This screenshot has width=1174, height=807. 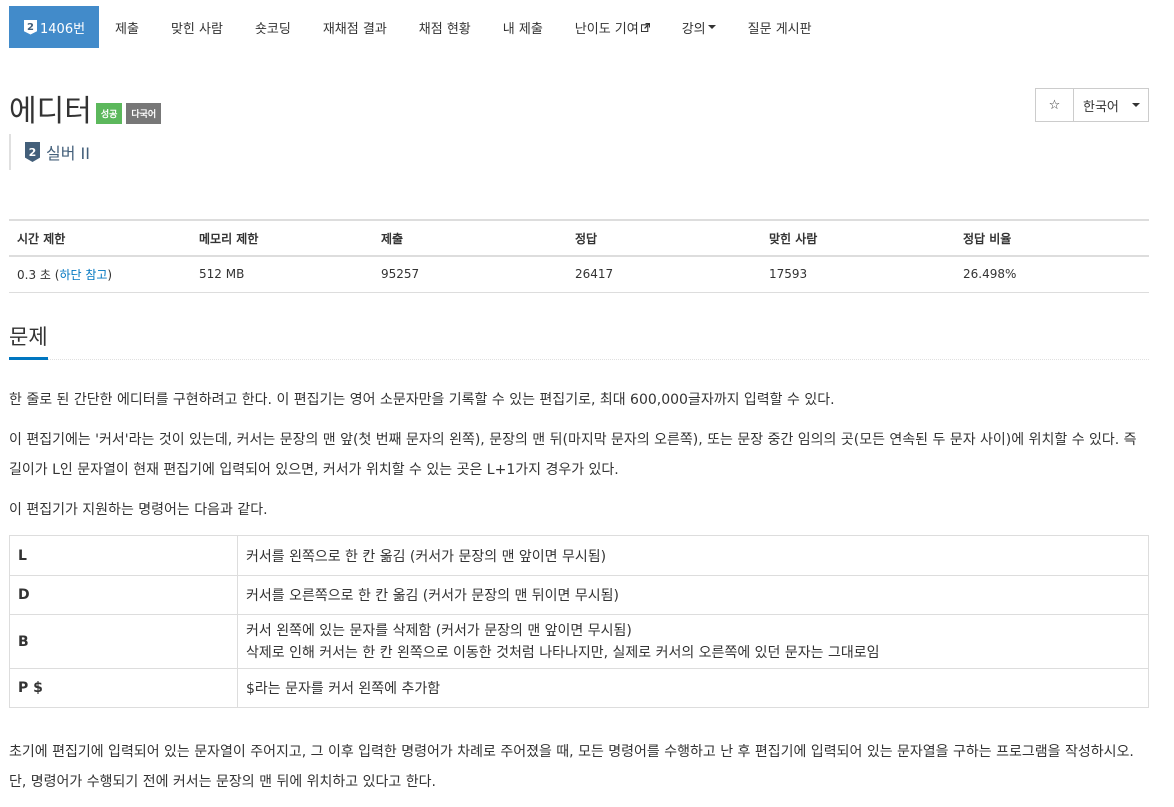 I want to click on tab-problem-label: 1406번, so click(x=63, y=29).